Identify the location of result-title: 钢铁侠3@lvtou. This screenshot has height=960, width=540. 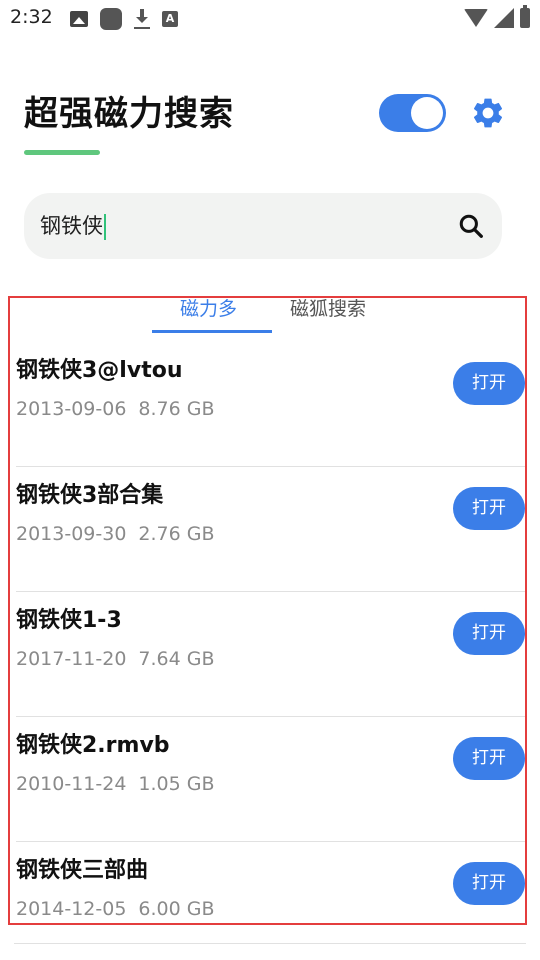
(99, 370).